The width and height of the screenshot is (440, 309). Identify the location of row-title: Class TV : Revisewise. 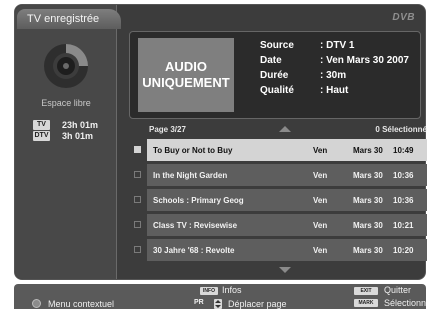
(195, 225).